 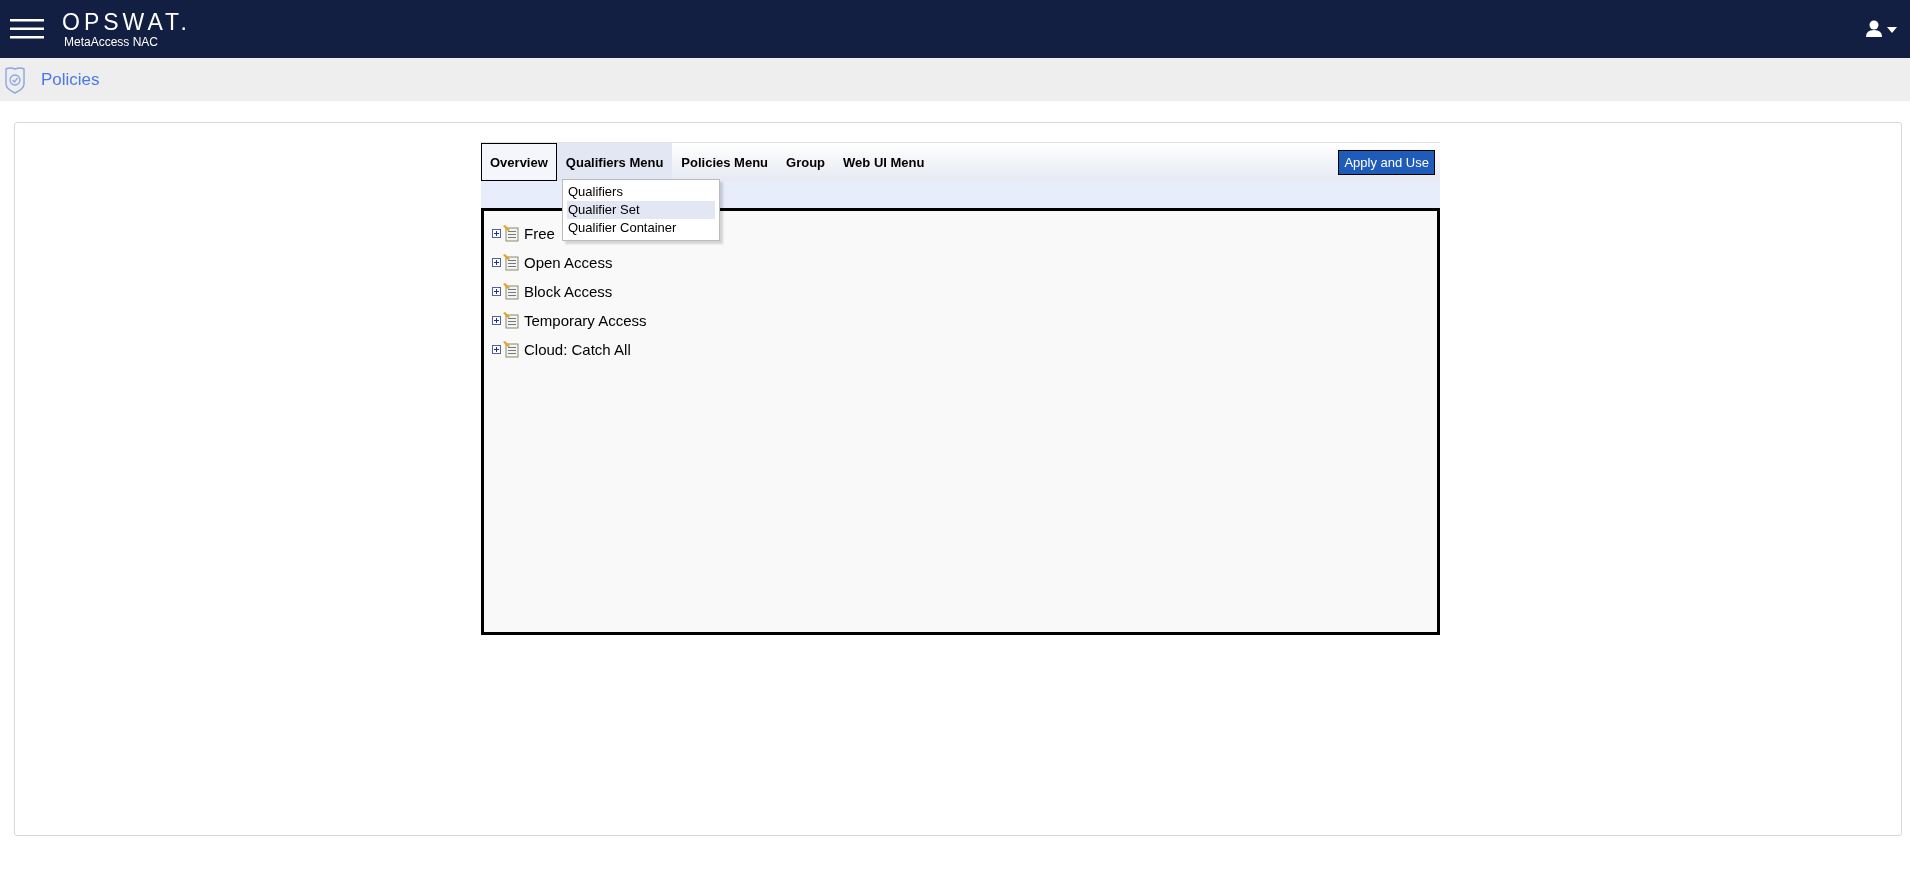 What do you see at coordinates (539, 233) in the screenshot?
I see `tree-item: Free` at bounding box center [539, 233].